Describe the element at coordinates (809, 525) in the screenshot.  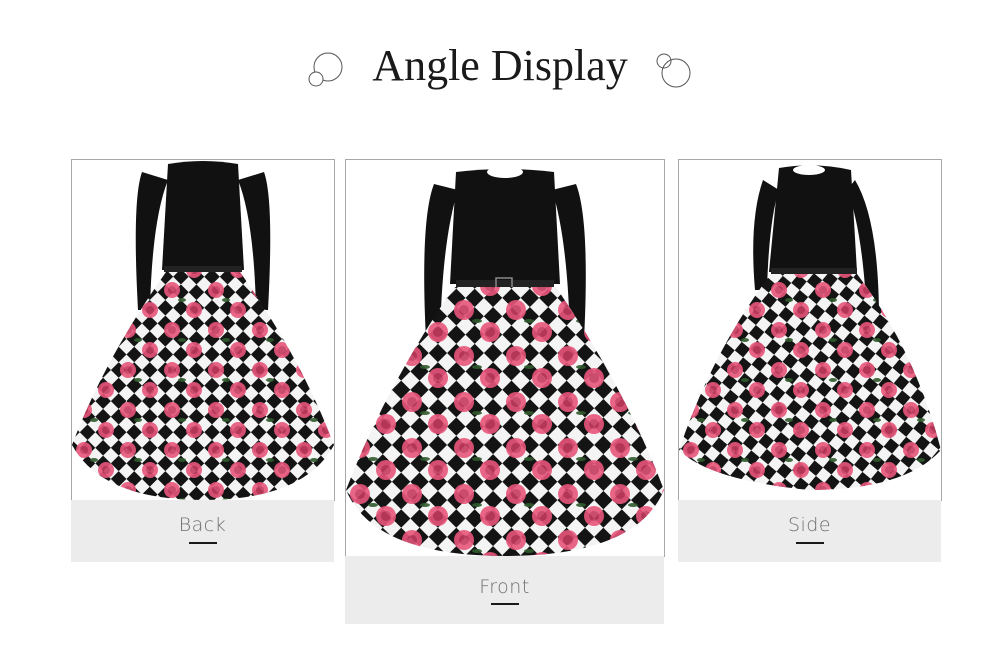
I see `side-label: Side` at that location.